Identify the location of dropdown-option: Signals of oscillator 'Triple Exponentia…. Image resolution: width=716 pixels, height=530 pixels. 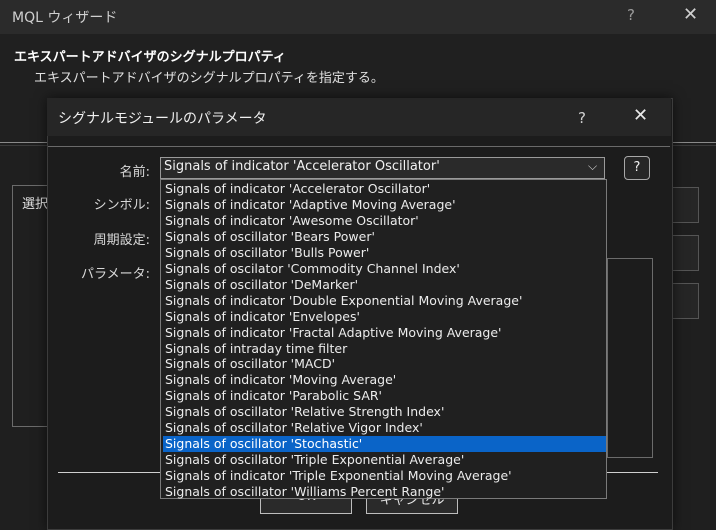
(384, 460).